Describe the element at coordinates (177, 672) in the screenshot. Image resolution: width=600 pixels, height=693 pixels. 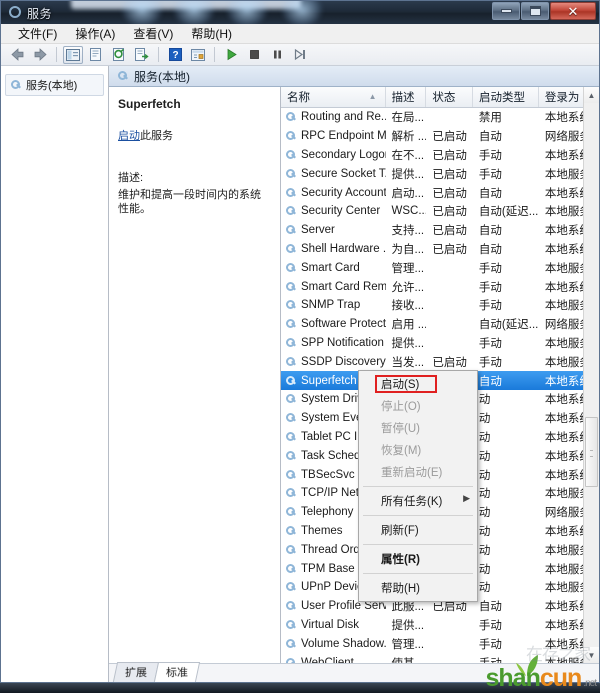
I see `tab-standard: 标准` at that location.